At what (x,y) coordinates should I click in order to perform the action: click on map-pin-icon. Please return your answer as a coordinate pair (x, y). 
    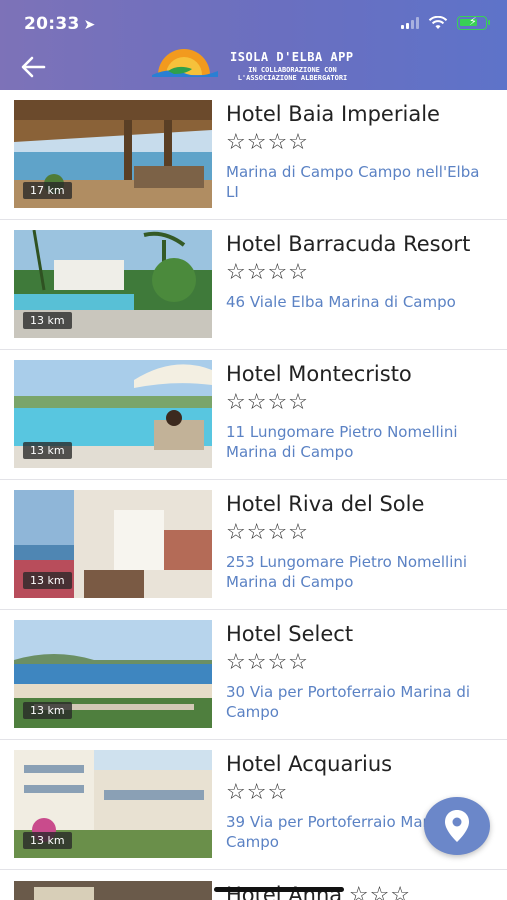
    Looking at the image, I should click on (457, 826).